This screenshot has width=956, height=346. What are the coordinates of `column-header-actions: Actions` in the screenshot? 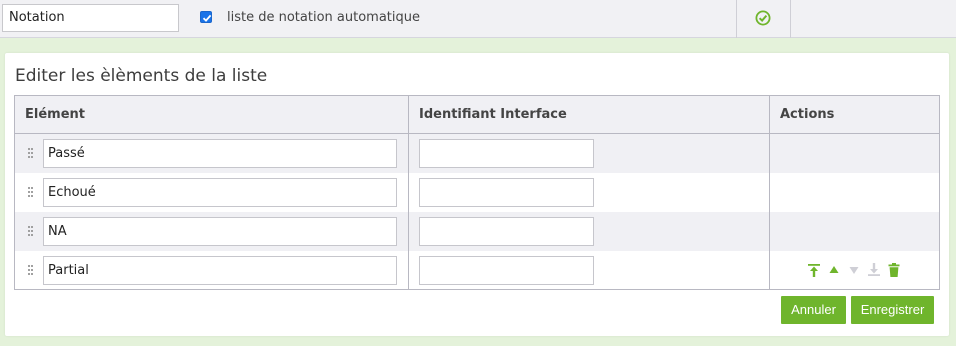 It's located at (854, 114).